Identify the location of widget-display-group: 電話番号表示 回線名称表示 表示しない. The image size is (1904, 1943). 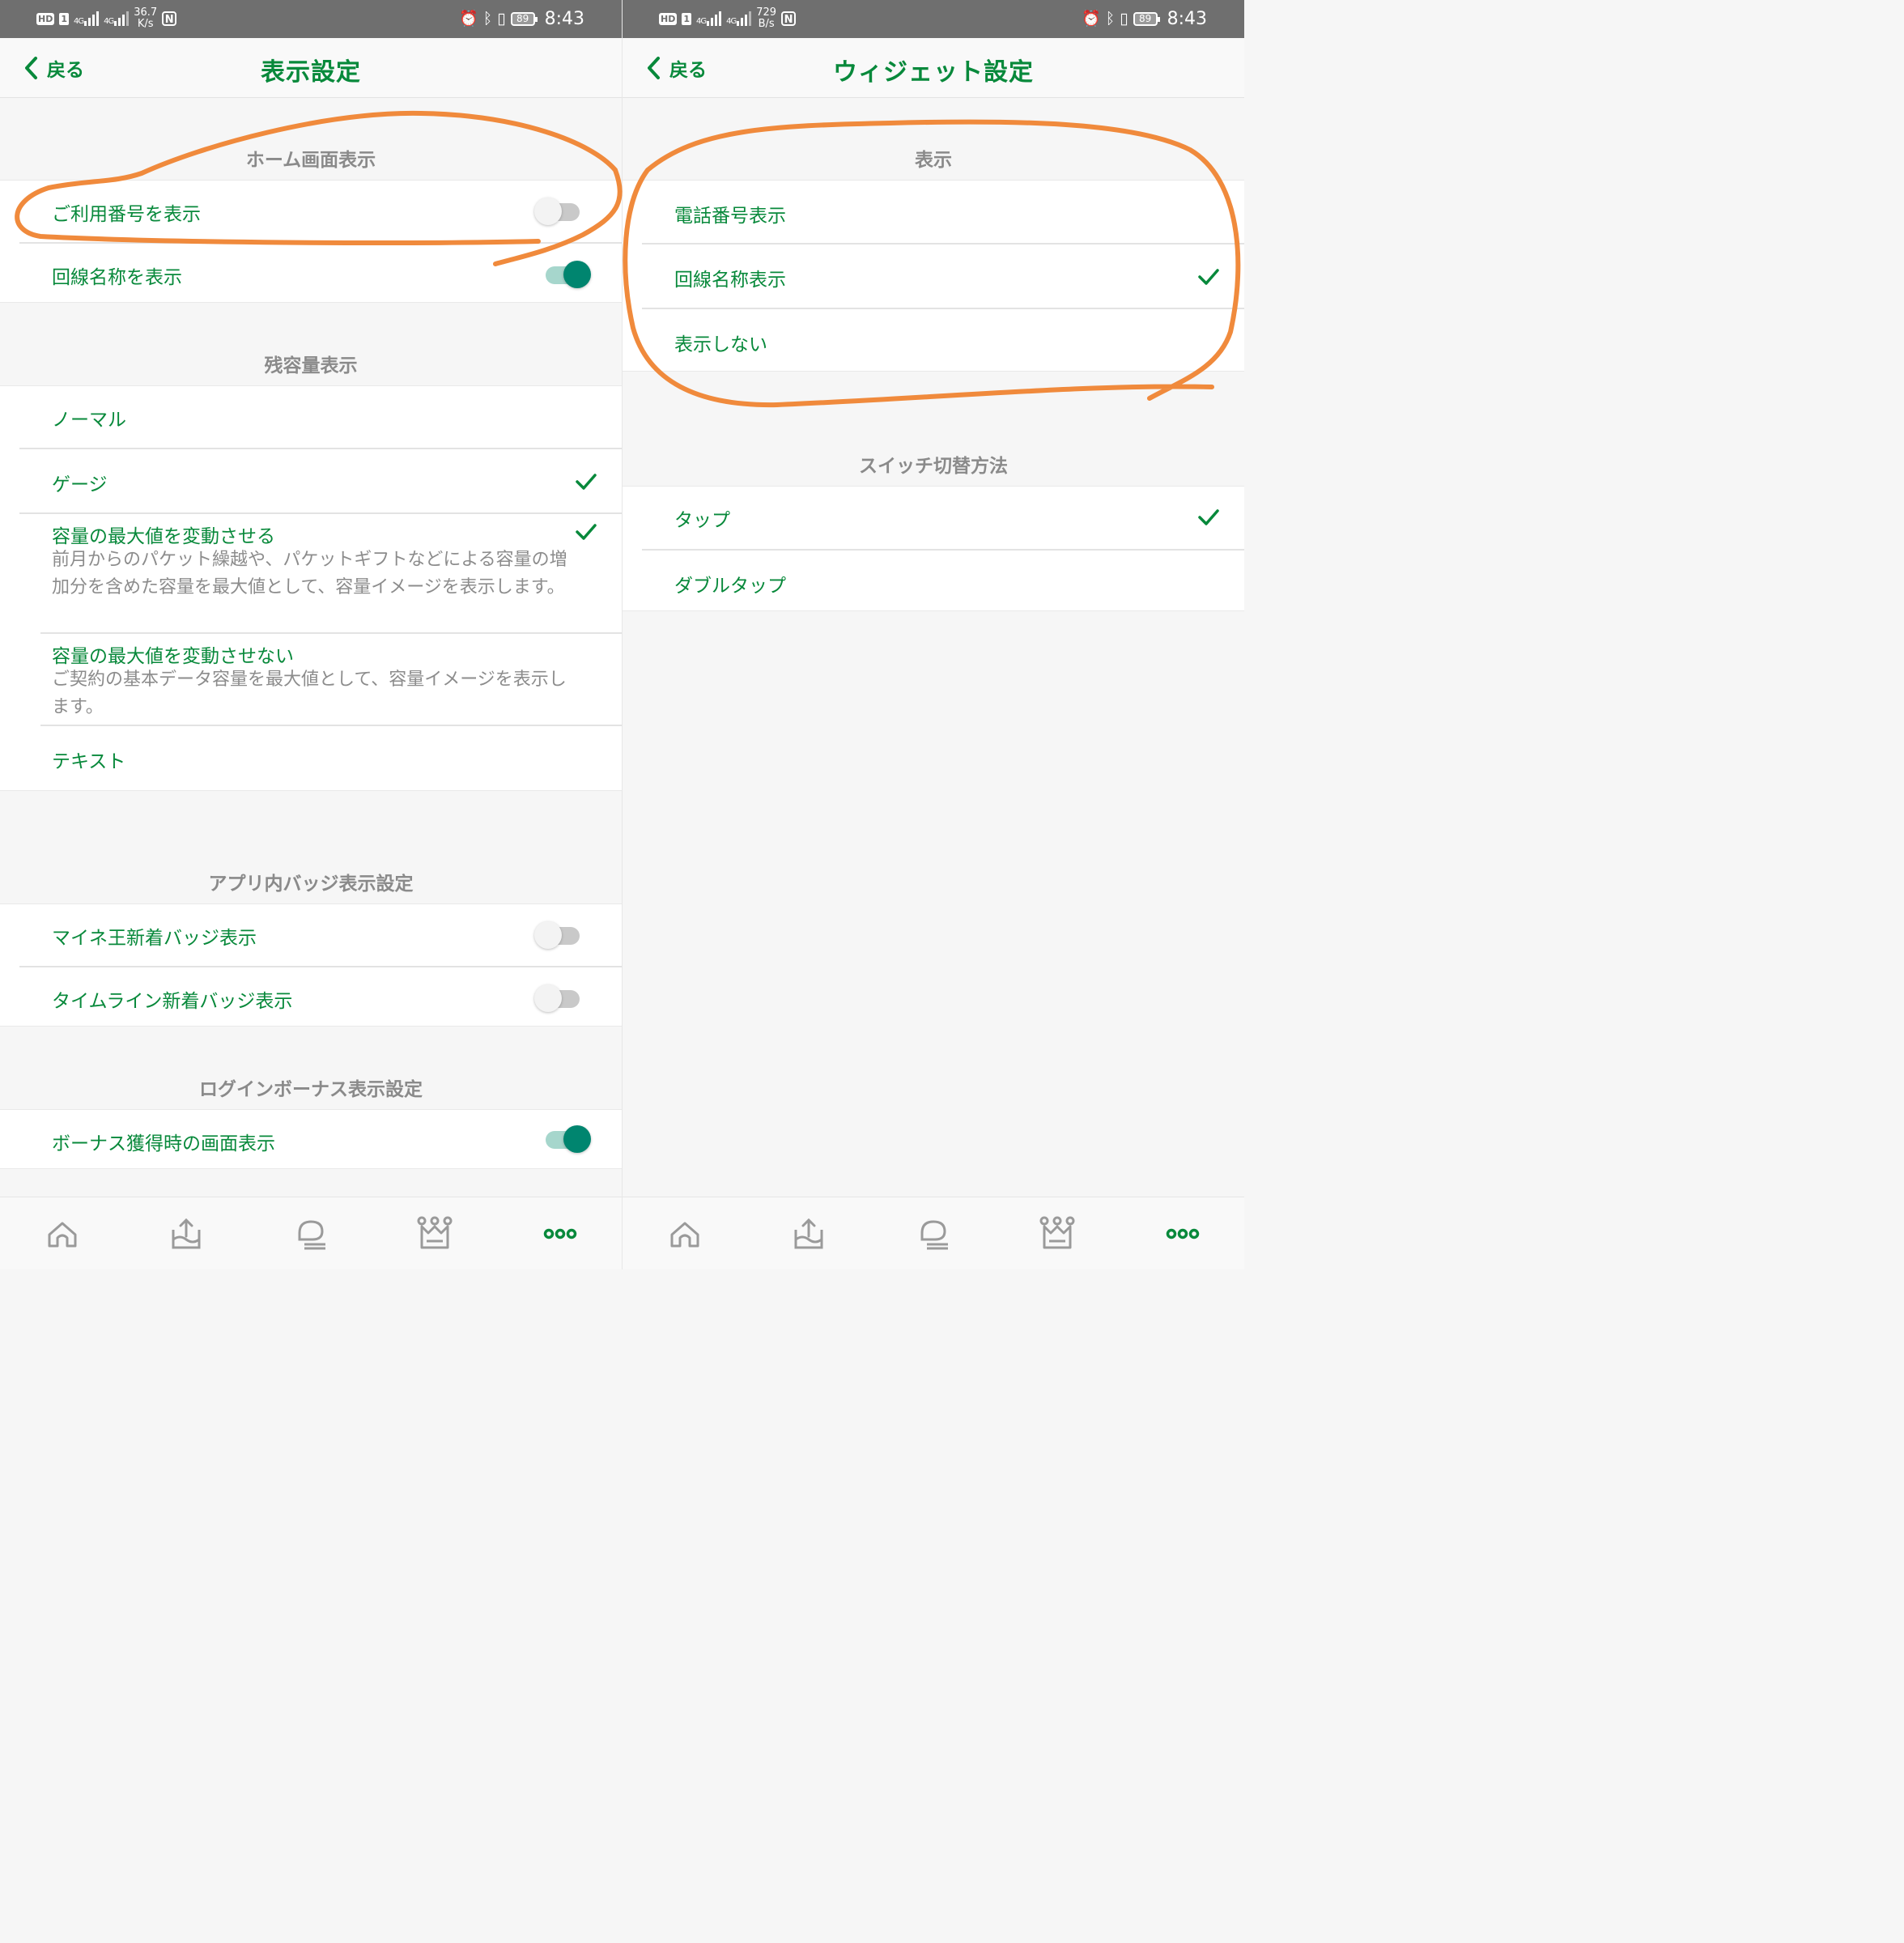
(934, 276).